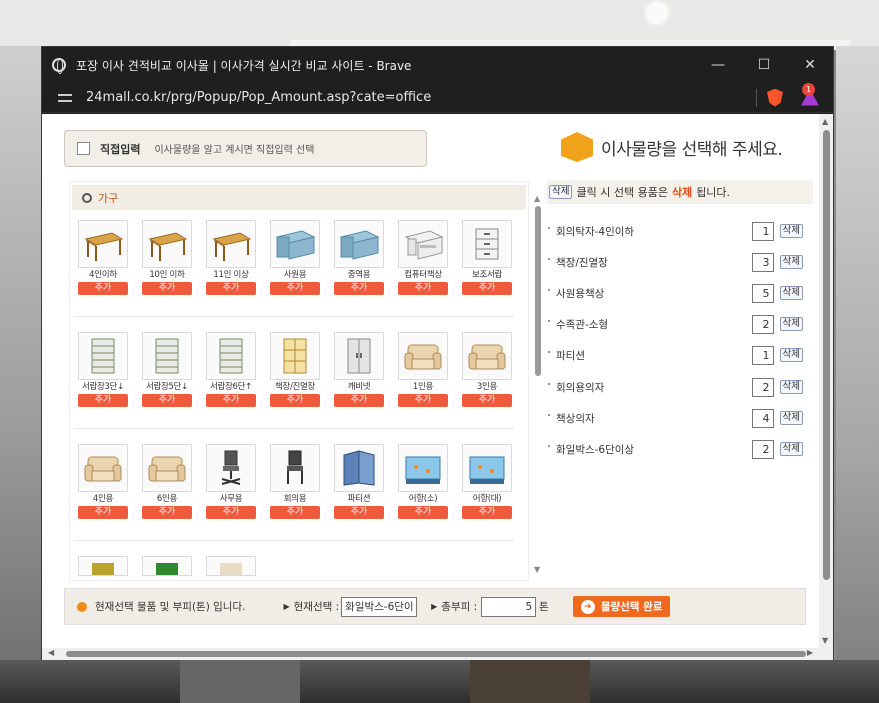  Describe the element at coordinates (423, 356) in the screenshot. I see `sofa-icon` at that location.